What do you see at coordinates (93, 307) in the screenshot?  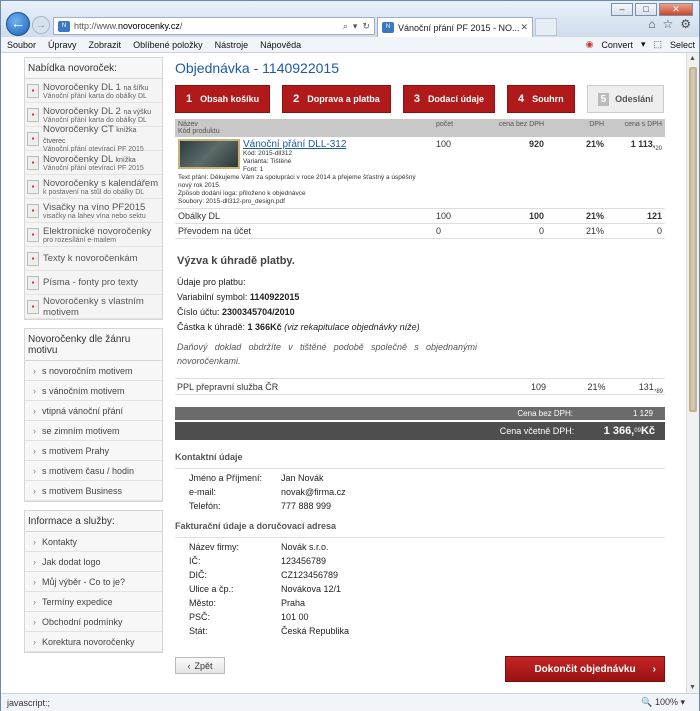 I see `sidebar-product-item: ▪ Novoročenky s vlastním motivem` at bounding box center [93, 307].